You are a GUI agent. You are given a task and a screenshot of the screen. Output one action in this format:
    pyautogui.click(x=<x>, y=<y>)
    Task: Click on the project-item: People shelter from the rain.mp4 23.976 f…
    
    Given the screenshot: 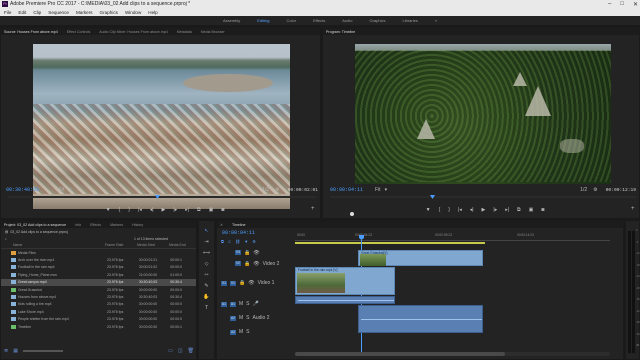 What is the action you would take?
    pyautogui.click(x=98, y=319)
    